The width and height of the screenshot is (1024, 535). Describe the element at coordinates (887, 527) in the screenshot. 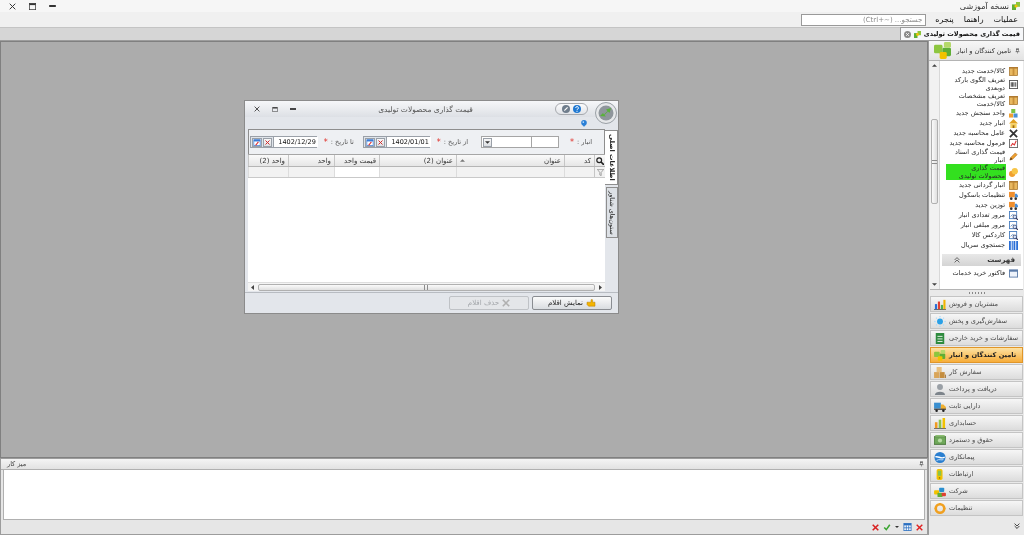

I see `check-icon` at that location.